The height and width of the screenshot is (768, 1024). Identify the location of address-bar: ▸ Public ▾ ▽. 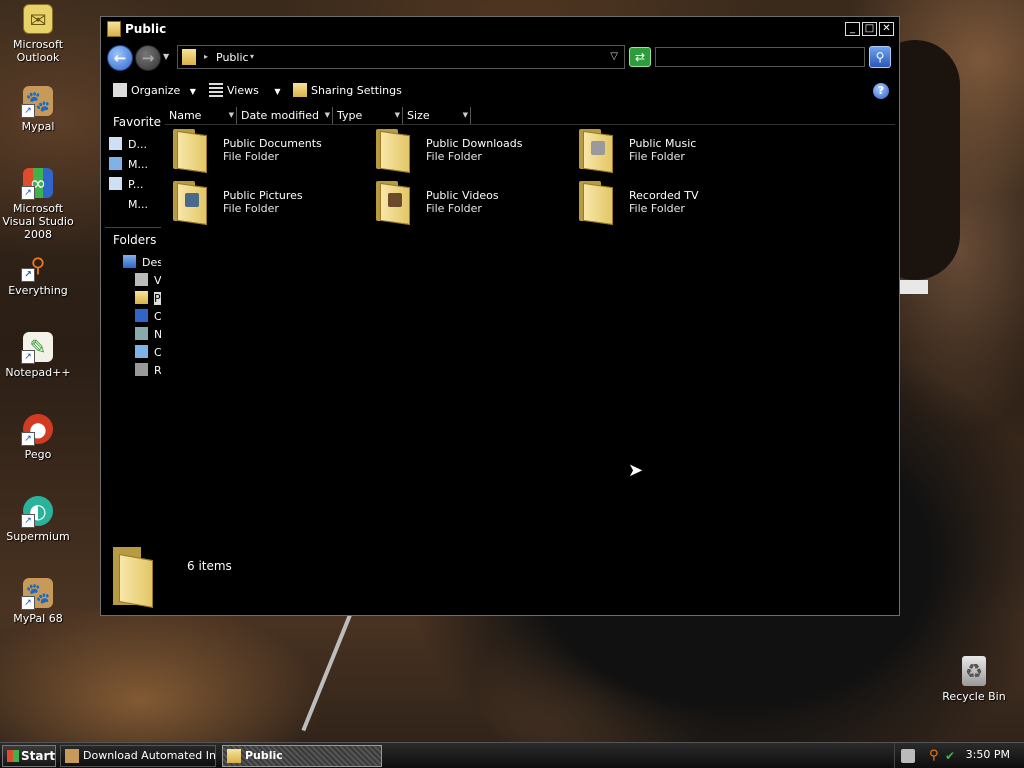
(401, 57).